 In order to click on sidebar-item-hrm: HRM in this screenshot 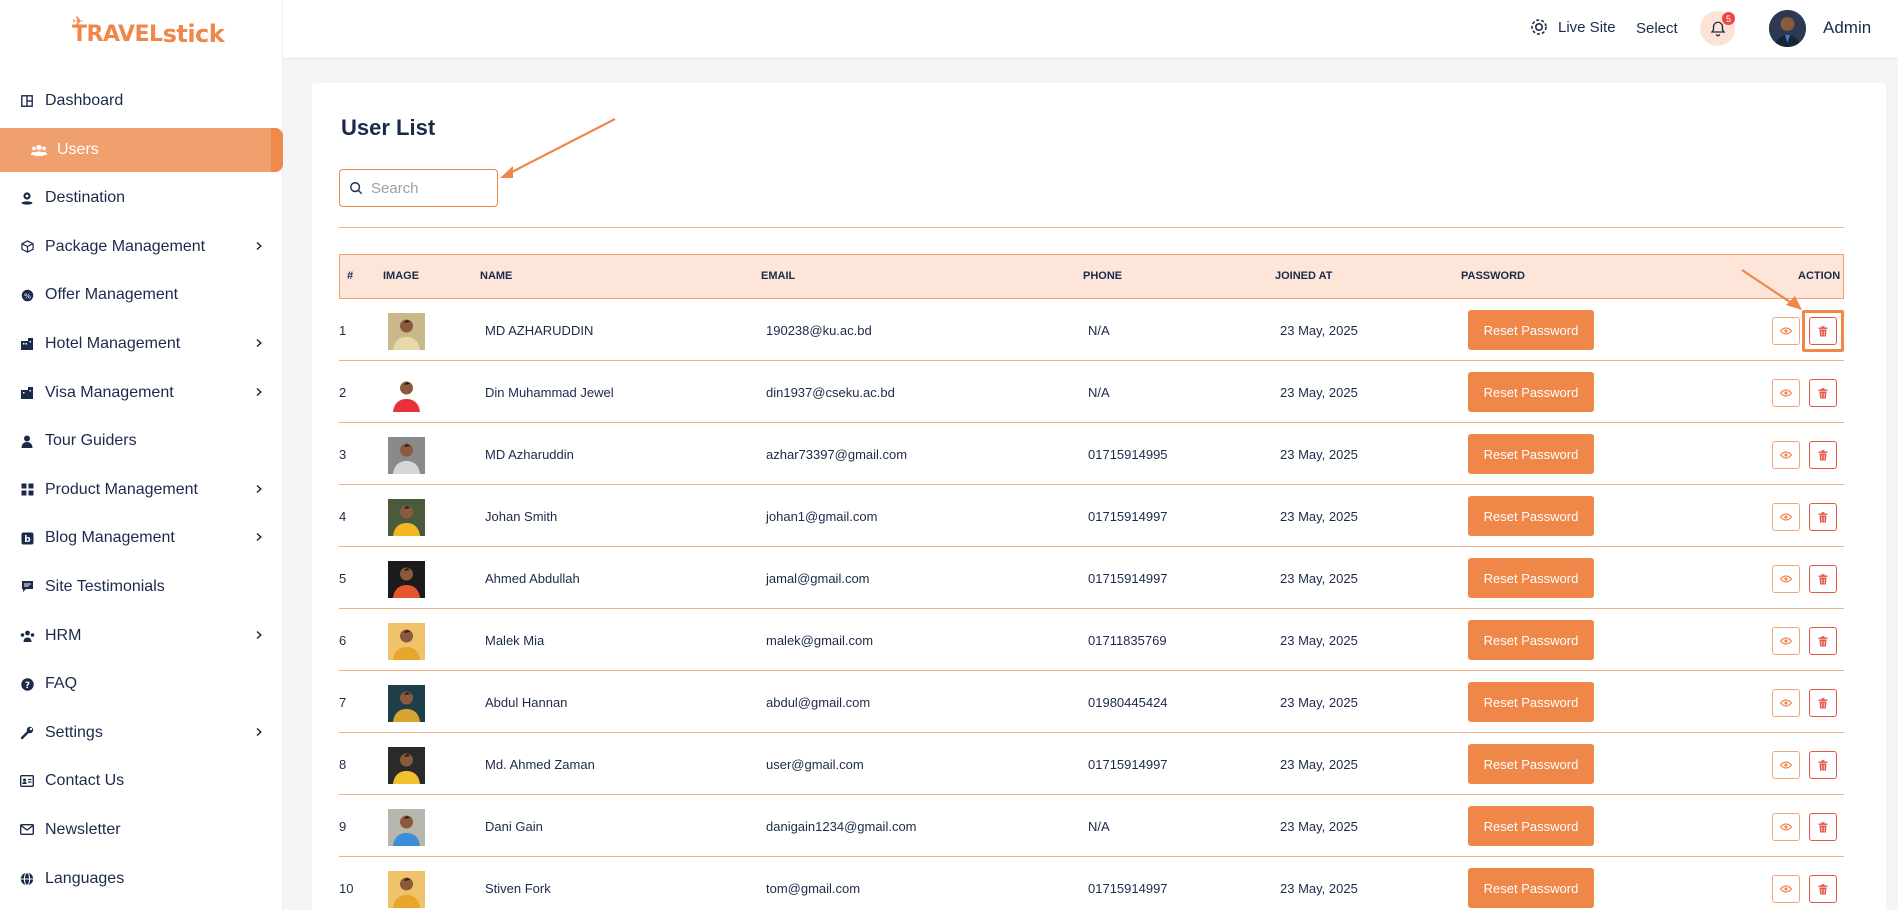, I will do `click(141, 636)`.